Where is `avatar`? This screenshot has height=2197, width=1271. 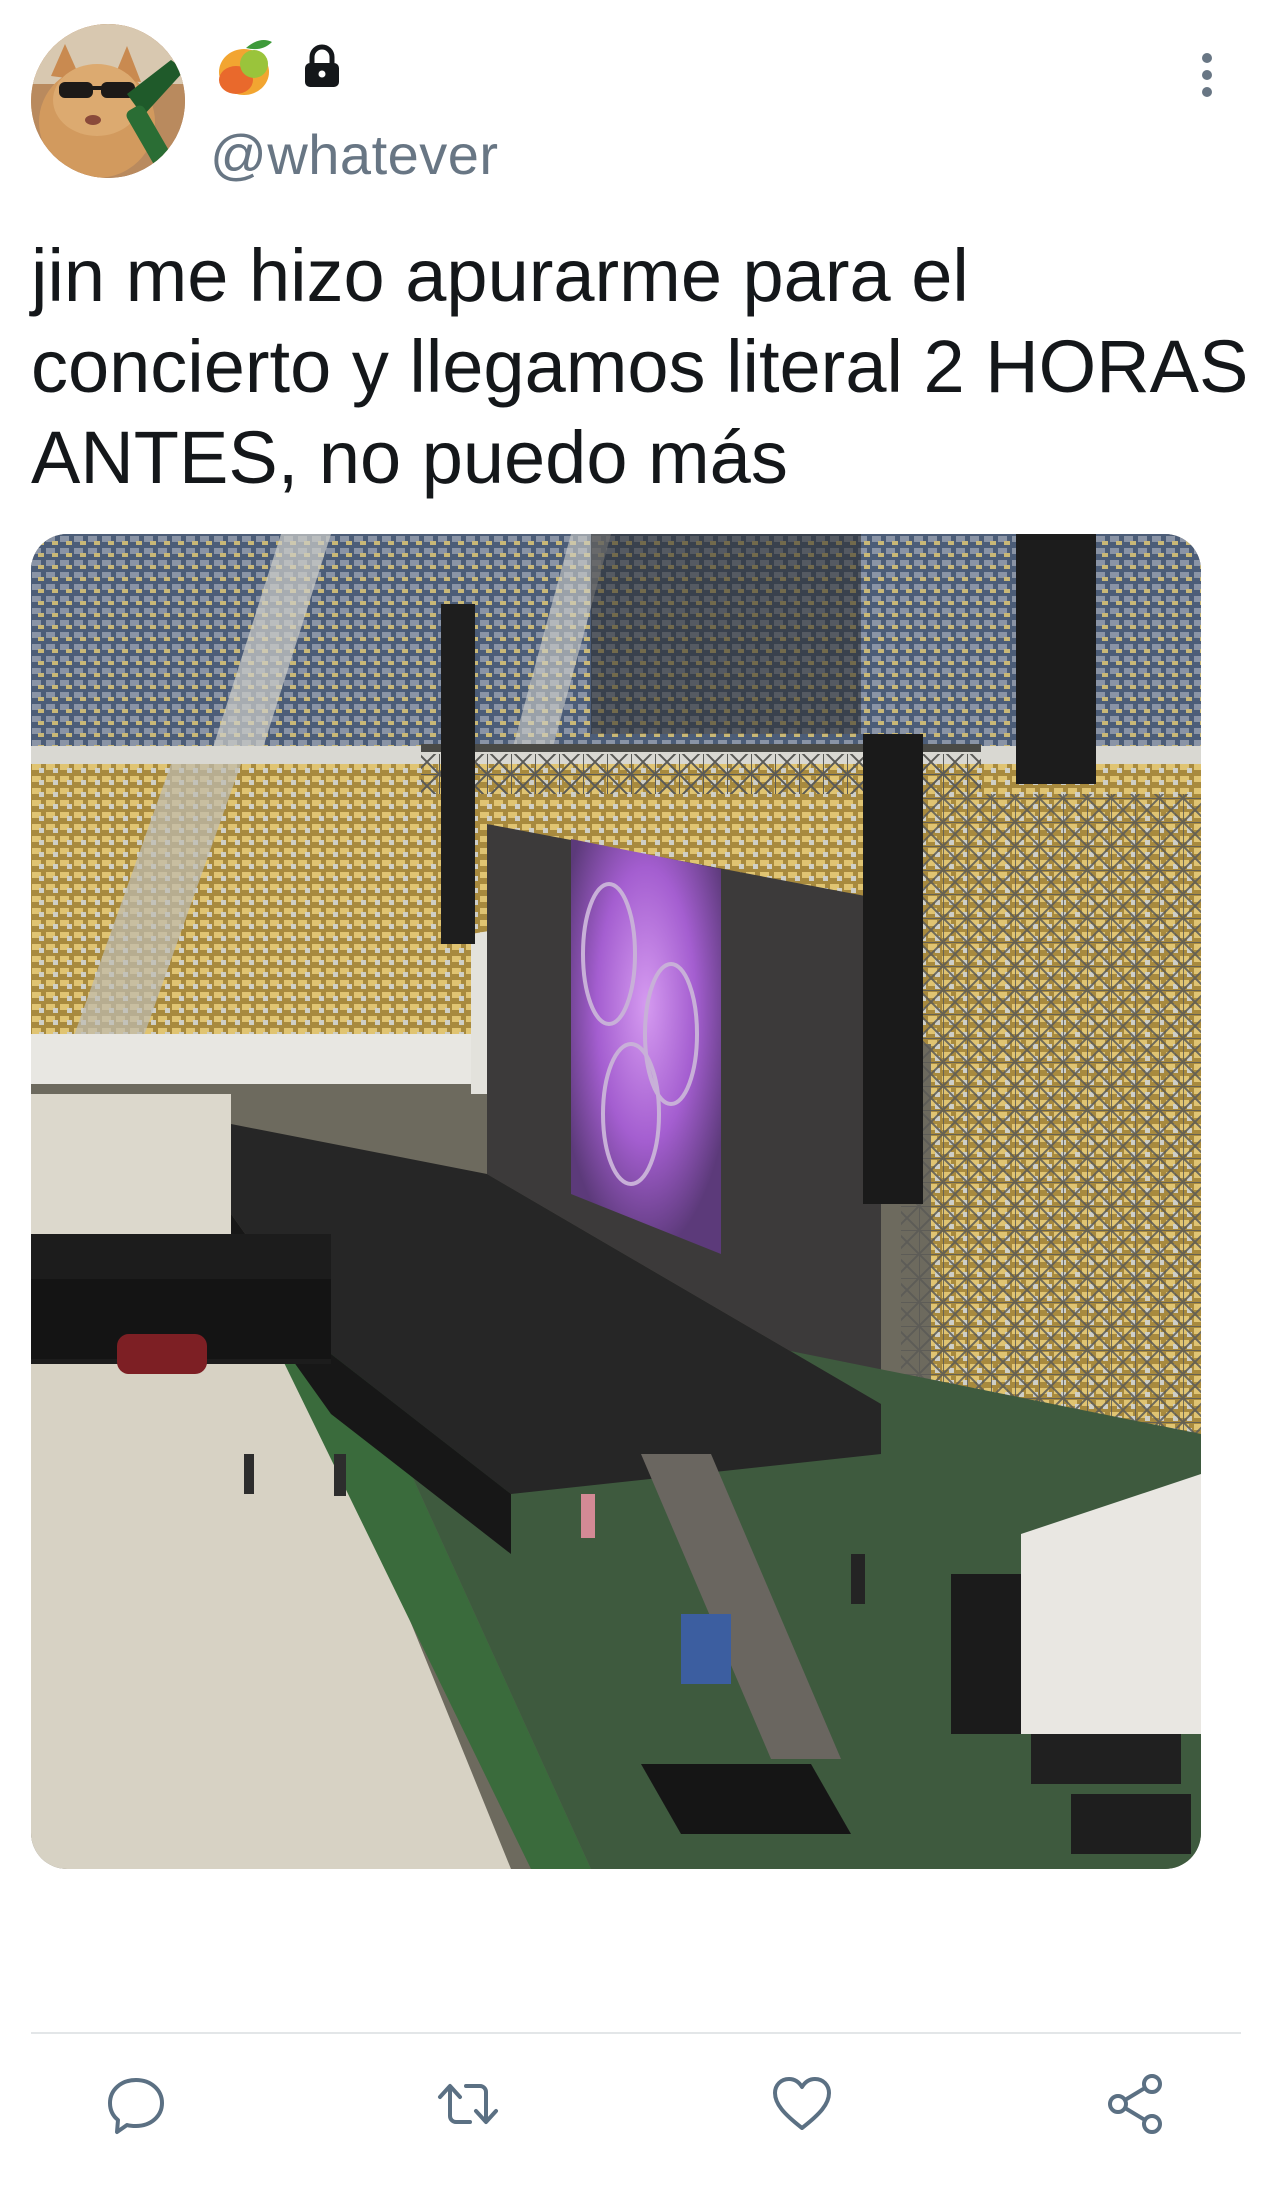 avatar is located at coordinates (108, 101).